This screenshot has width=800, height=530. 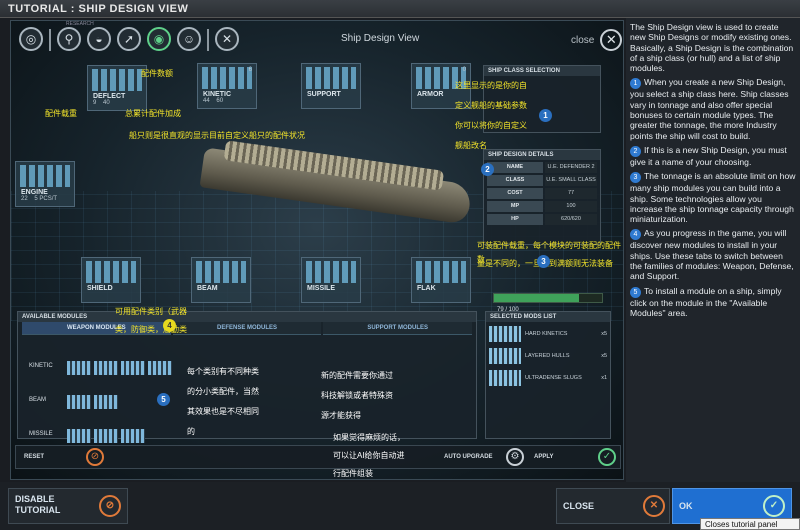 I want to click on annotation: 配件载重, so click(x=61, y=113).